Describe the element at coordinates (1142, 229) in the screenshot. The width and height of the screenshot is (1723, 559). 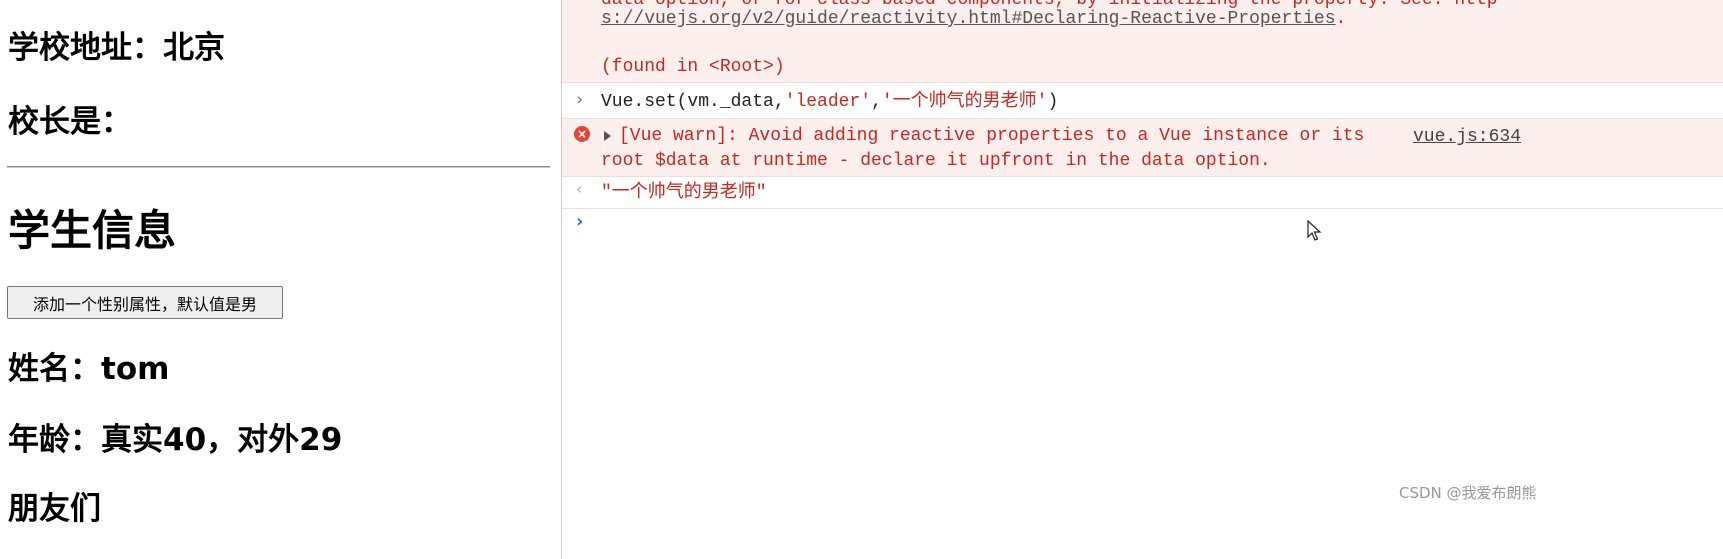
I see `console-prompt: ›` at that location.